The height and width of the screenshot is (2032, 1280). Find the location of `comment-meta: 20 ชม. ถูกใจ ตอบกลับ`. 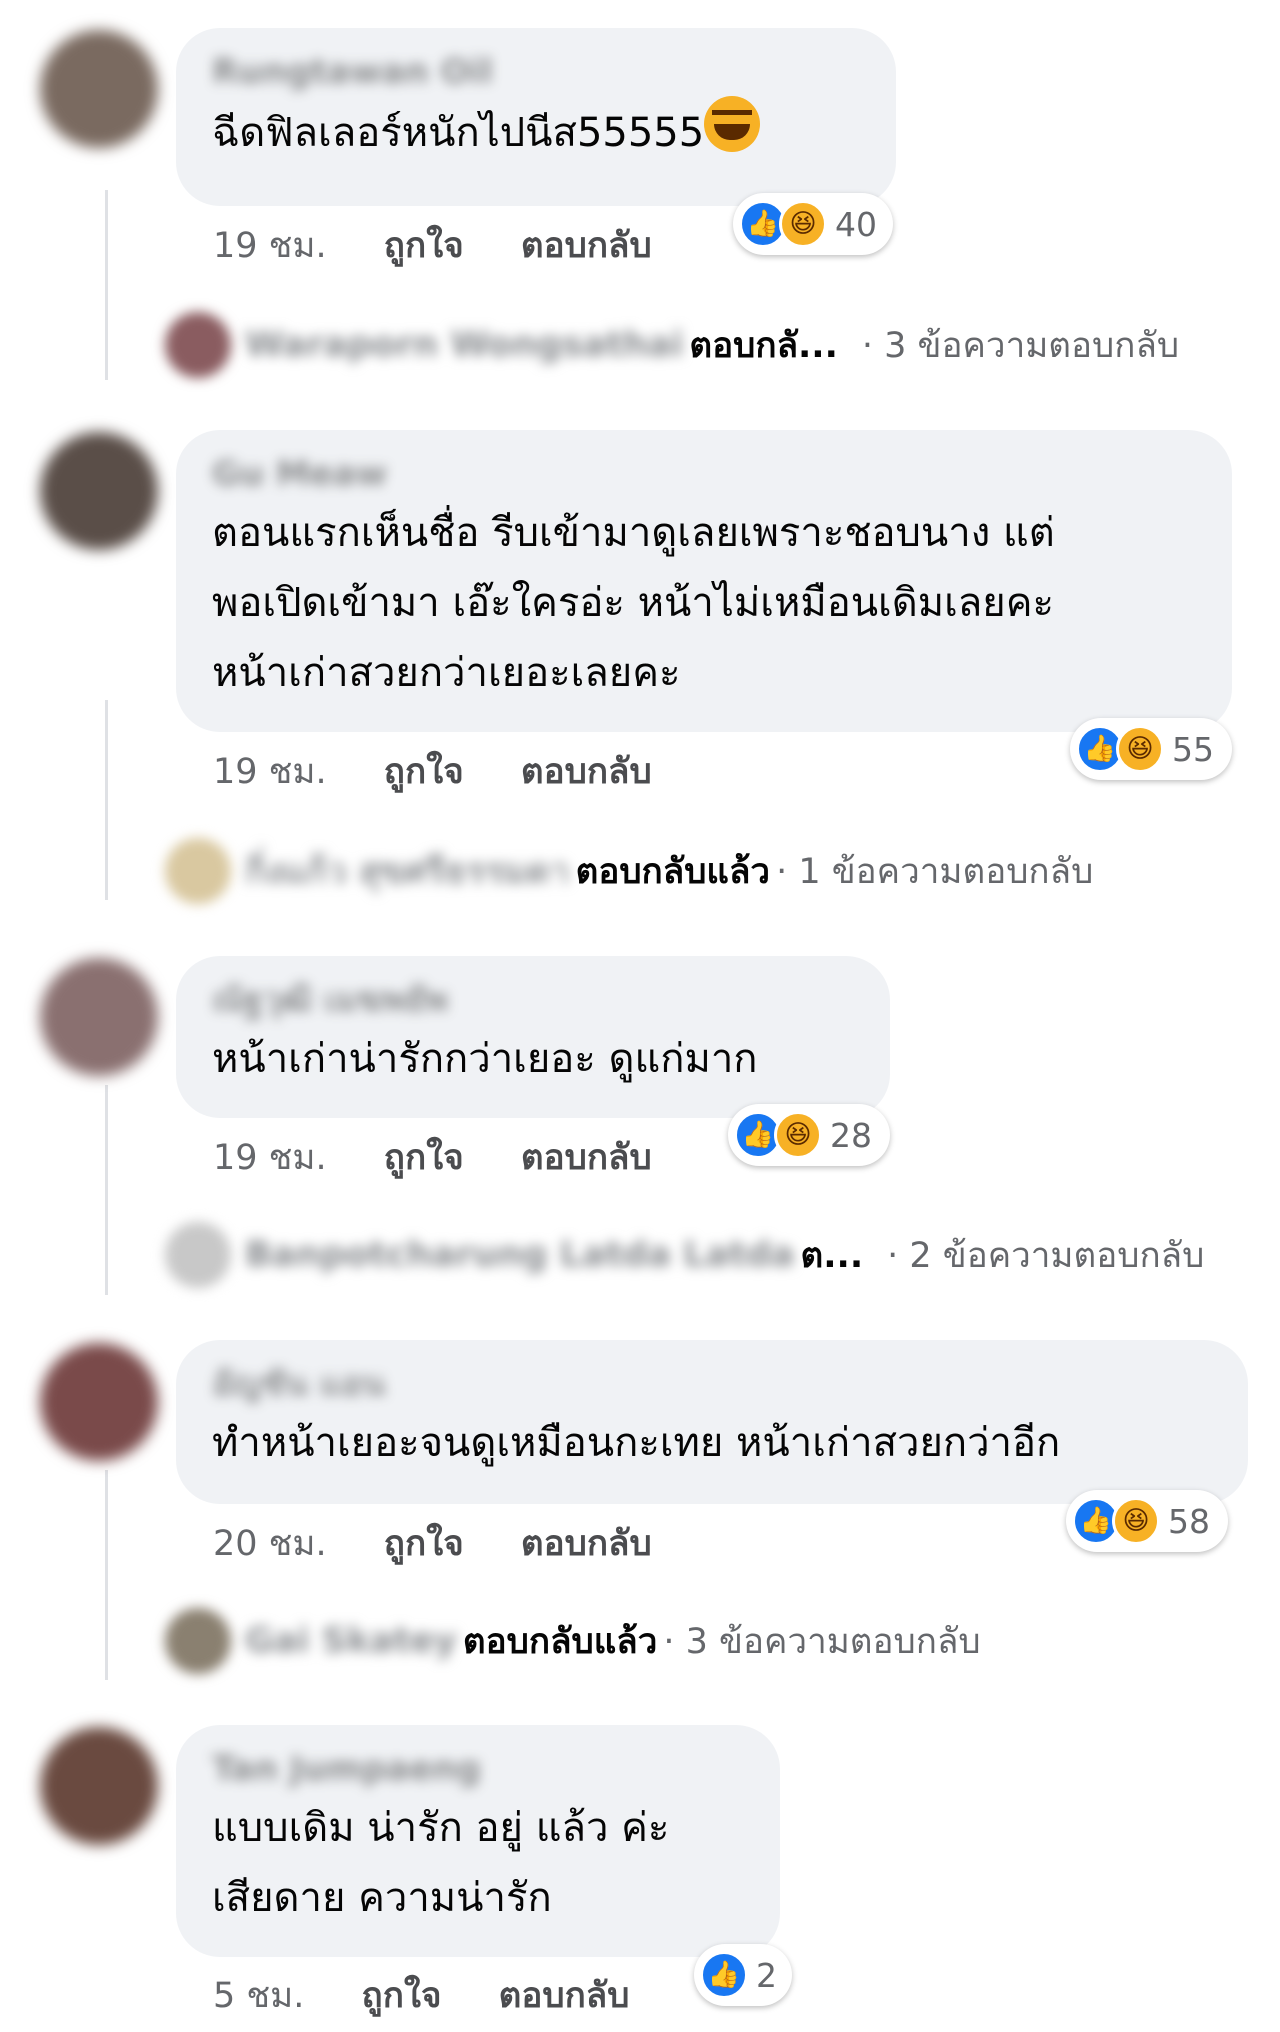

comment-meta: 20 ชม. ถูกใจ ตอบกลับ is located at coordinates (455, 1543).